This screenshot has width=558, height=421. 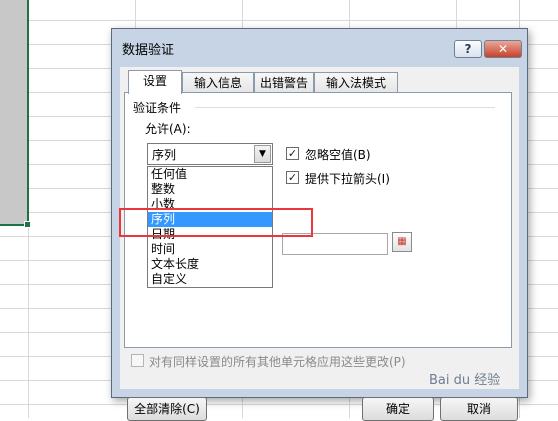 I want to click on in-cell-dropdown-checkbox: ✓, so click(x=292, y=177).